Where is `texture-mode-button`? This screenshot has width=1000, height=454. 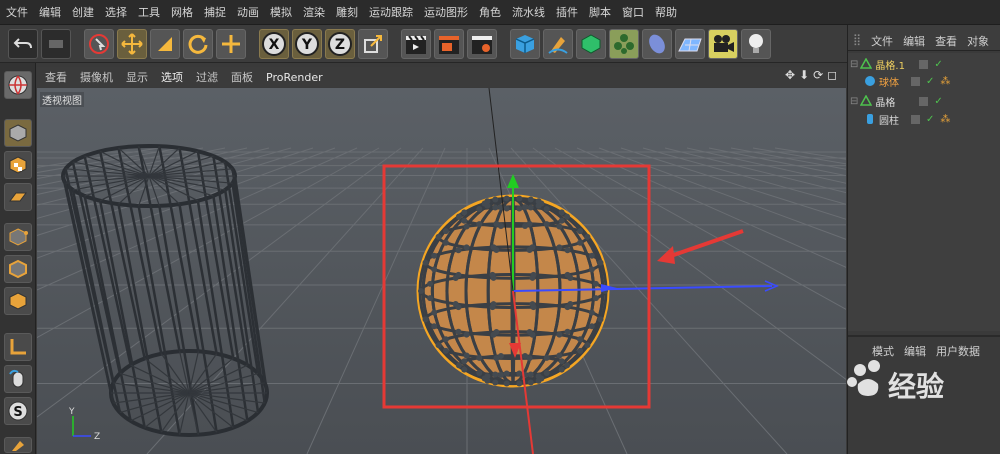
texture-mode-button is located at coordinates (18, 165).